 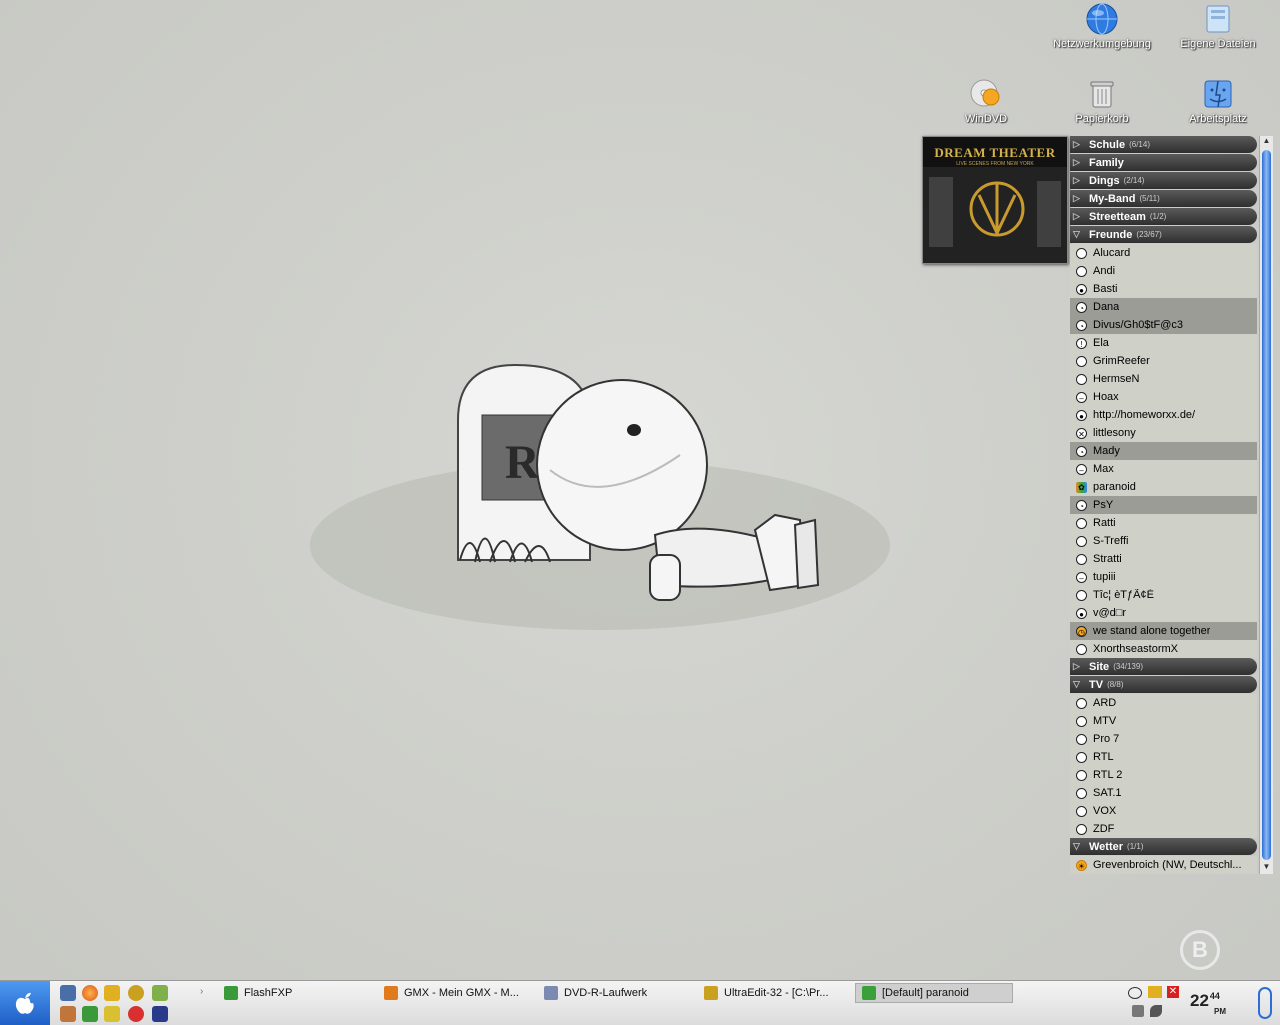 I want to click on buddy-row: ◔ Divus/Gh0$tF@c3, so click(x=1163, y=325).